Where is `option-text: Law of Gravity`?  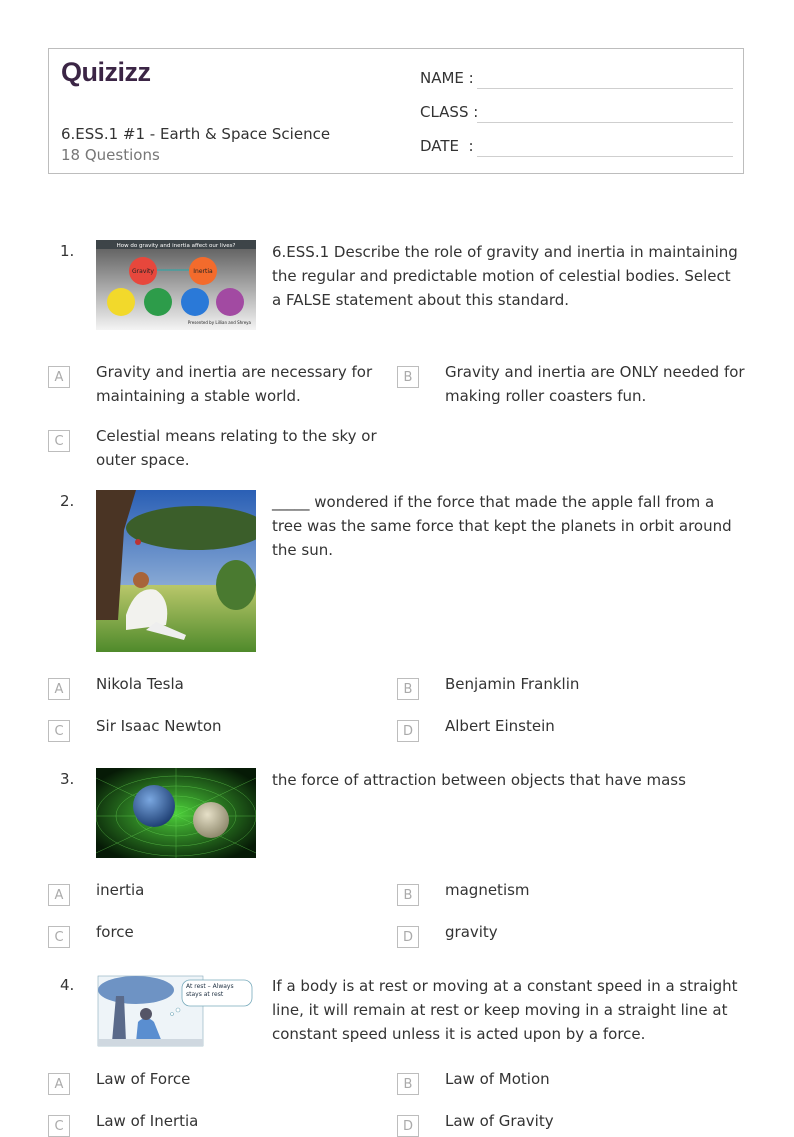
option-text: Law of Gravity is located at coordinates (499, 1121).